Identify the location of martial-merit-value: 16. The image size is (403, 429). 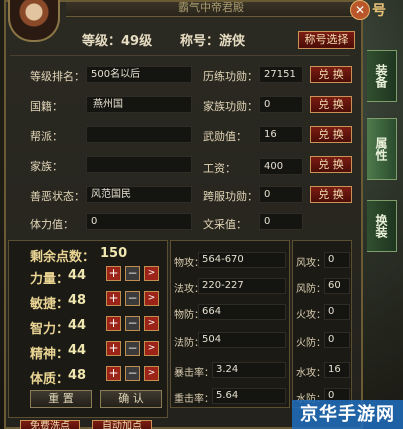
(281, 134).